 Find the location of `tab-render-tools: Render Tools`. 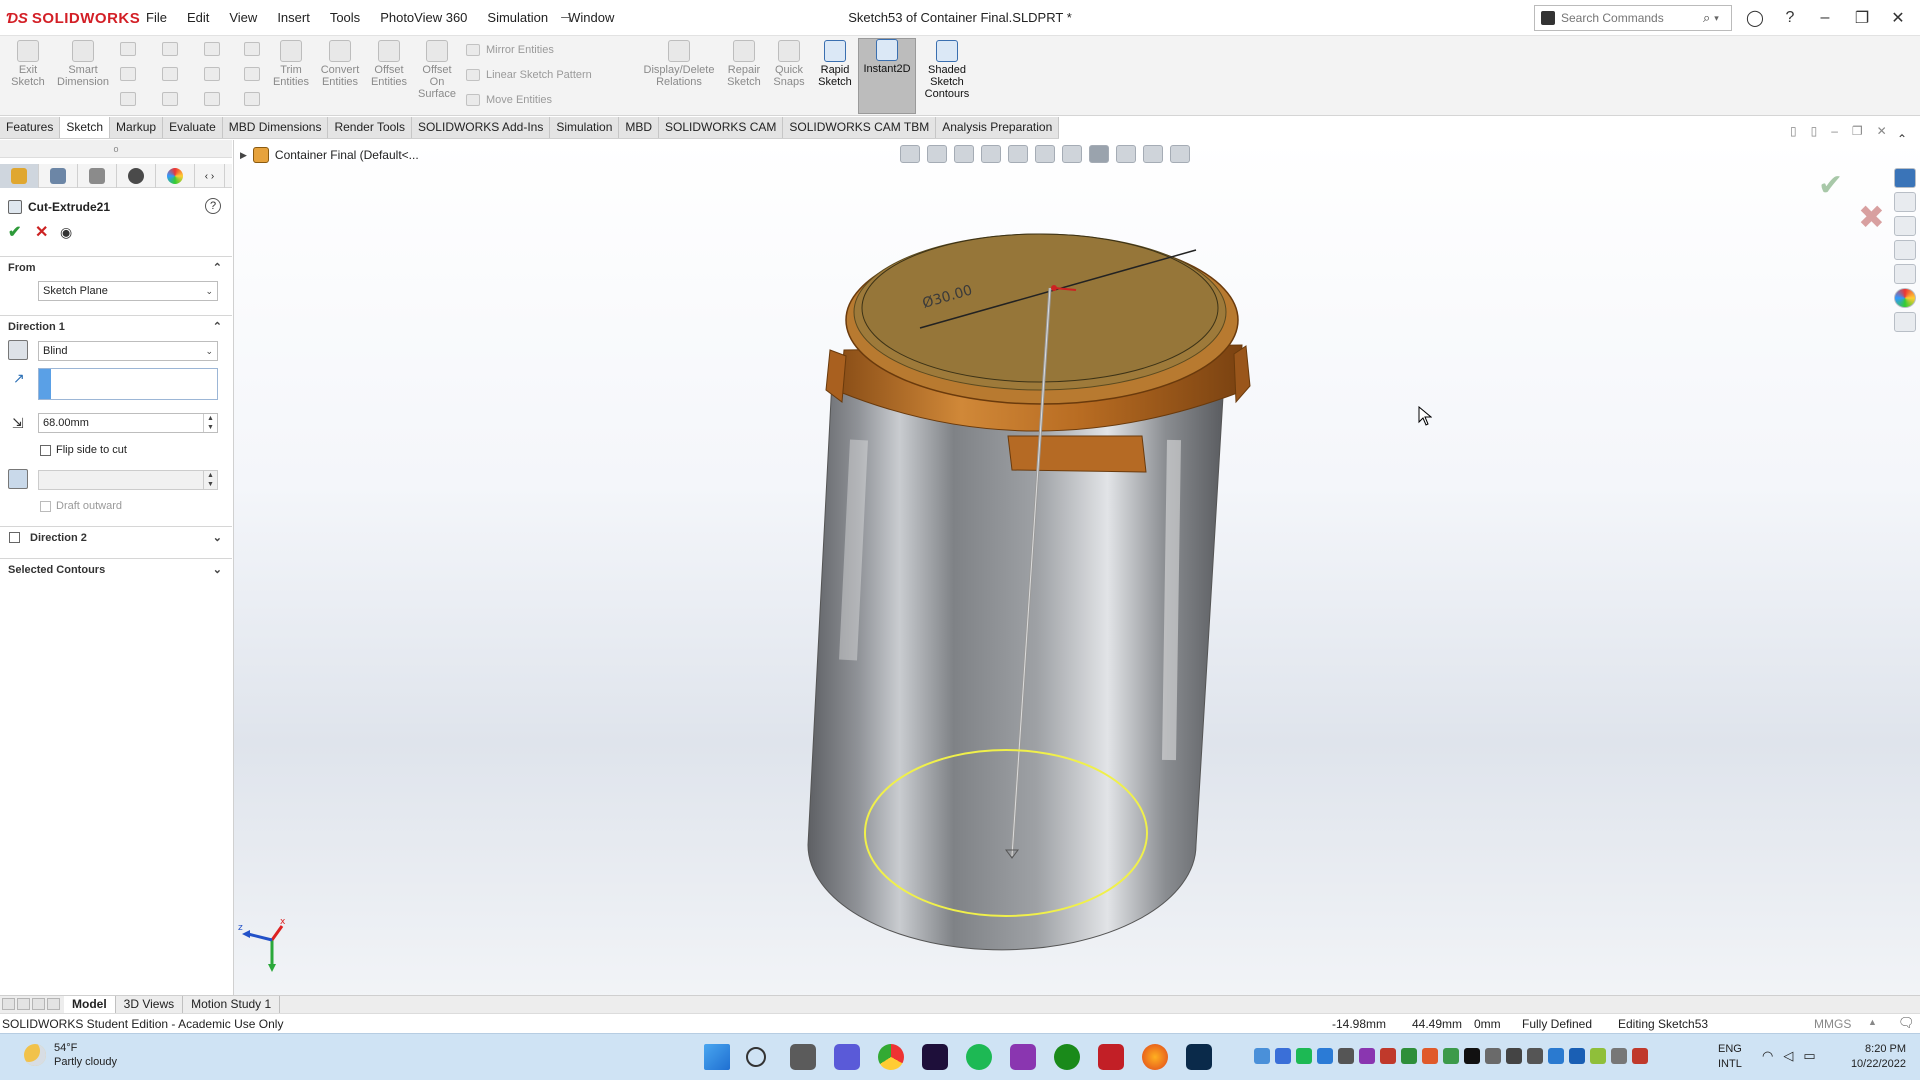

tab-render-tools: Render Tools is located at coordinates (370, 127).